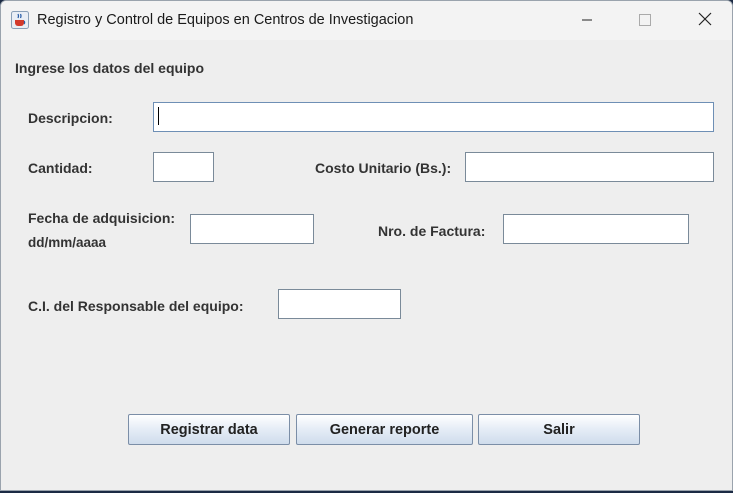 The image size is (733, 493). Describe the element at coordinates (70, 118) in the screenshot. I see `descripcion-label: Descripcion:` at that location.